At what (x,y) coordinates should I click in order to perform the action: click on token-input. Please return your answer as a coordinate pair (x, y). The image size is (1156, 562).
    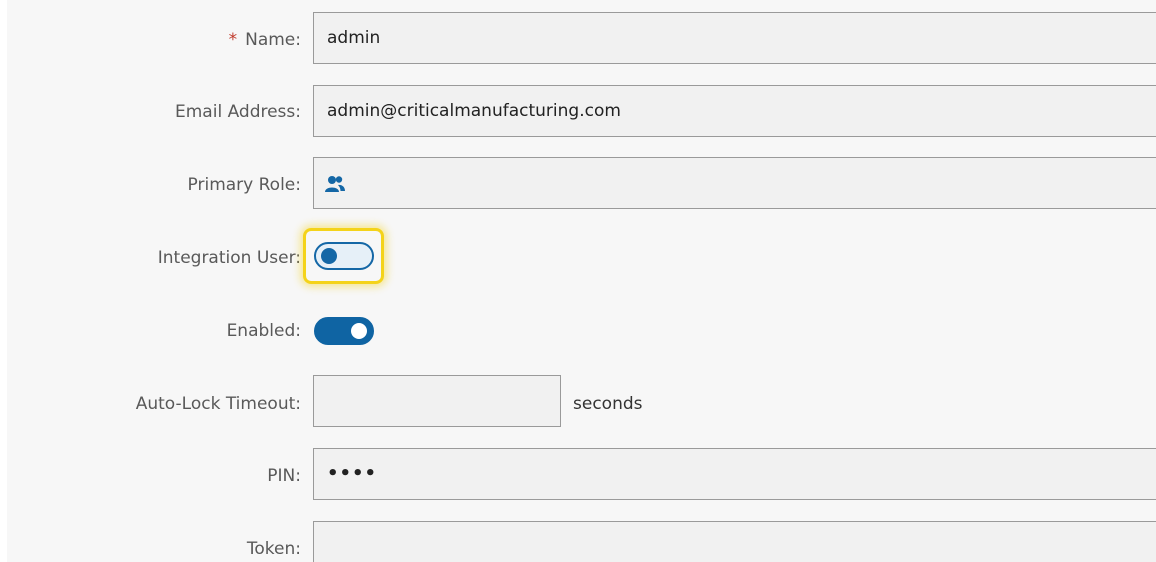
    Looking at the image, I should click on (734, 541).